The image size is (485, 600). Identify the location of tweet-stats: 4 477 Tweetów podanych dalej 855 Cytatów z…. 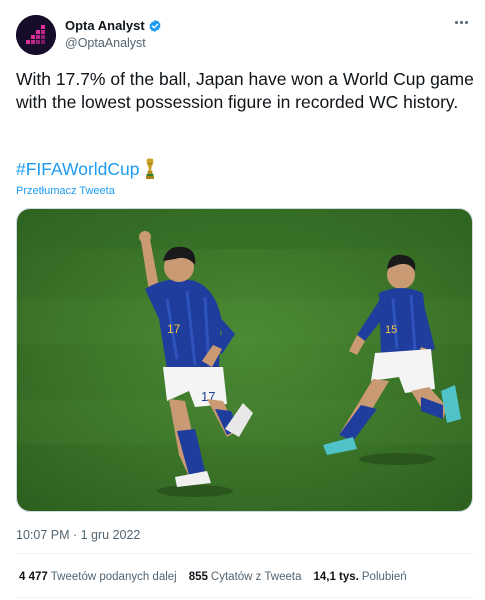
(213, 577).